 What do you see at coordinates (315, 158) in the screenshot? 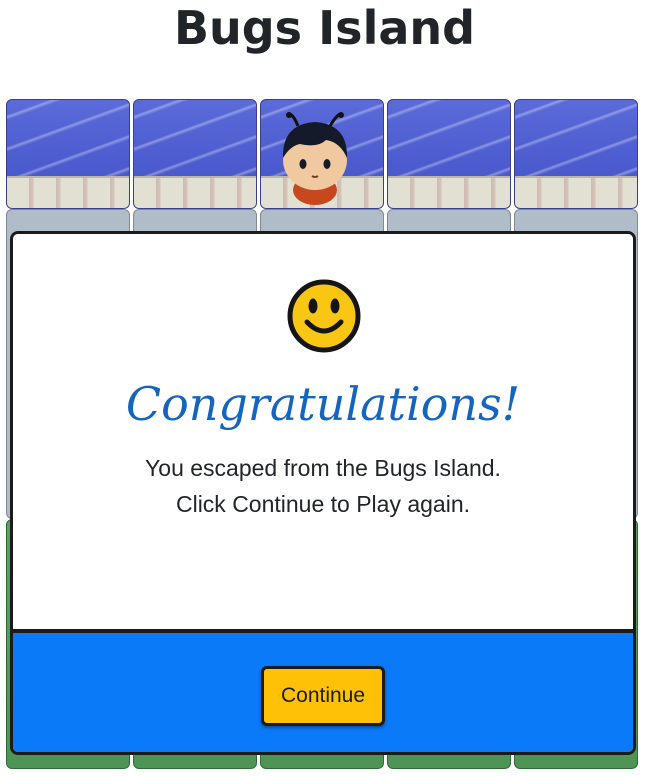
I see `player-character-icon` at bounding box center [315, 158].